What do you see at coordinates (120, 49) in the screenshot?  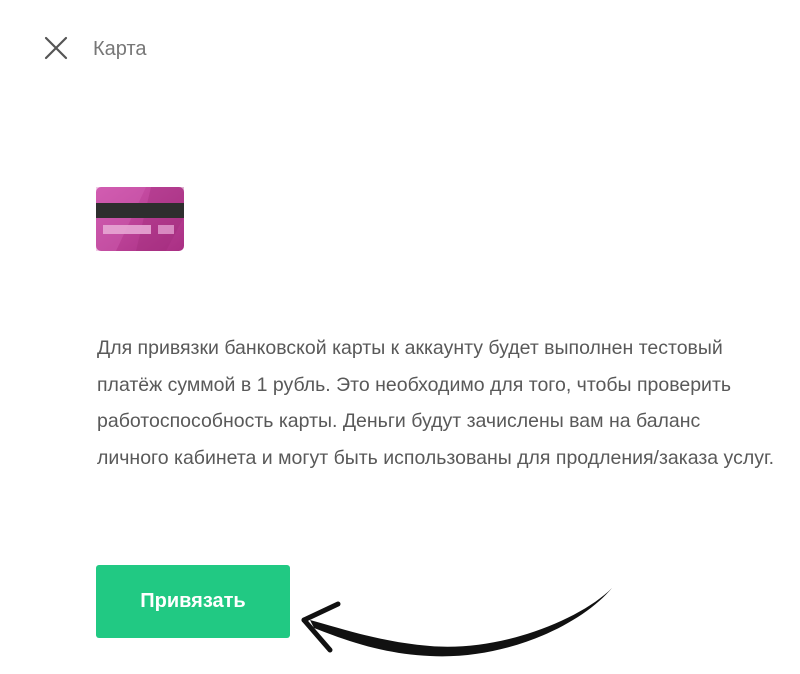 I see `page-title: Карта` at bounding box center [120, 49].